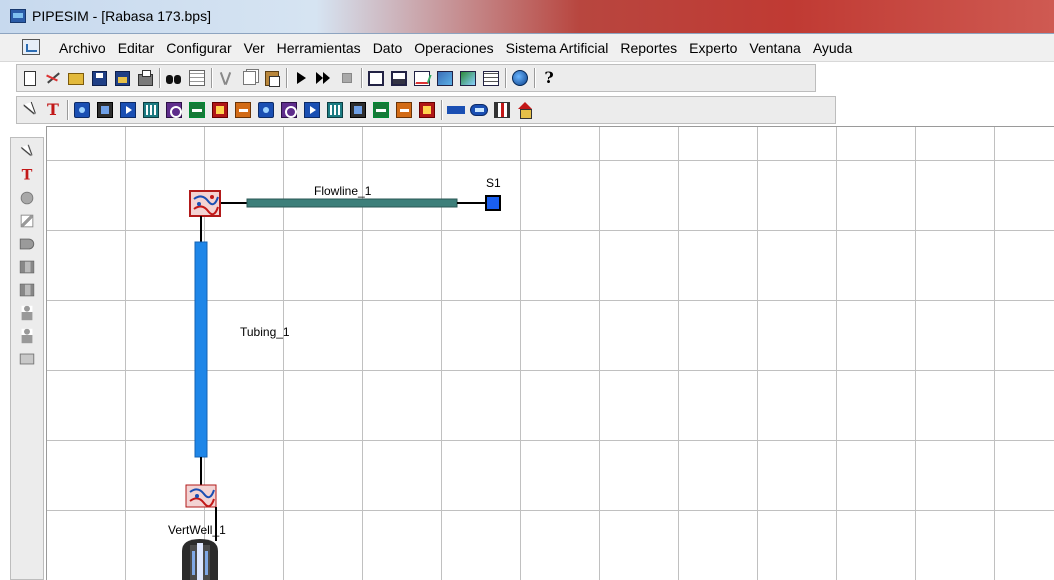 The width and height of the screenshot is (1054, 580). Describe the element at coordinates (121, 16) in the screenshot. I see `window-title: PIPESIM - [Rabasa 173.bps]` at that location.